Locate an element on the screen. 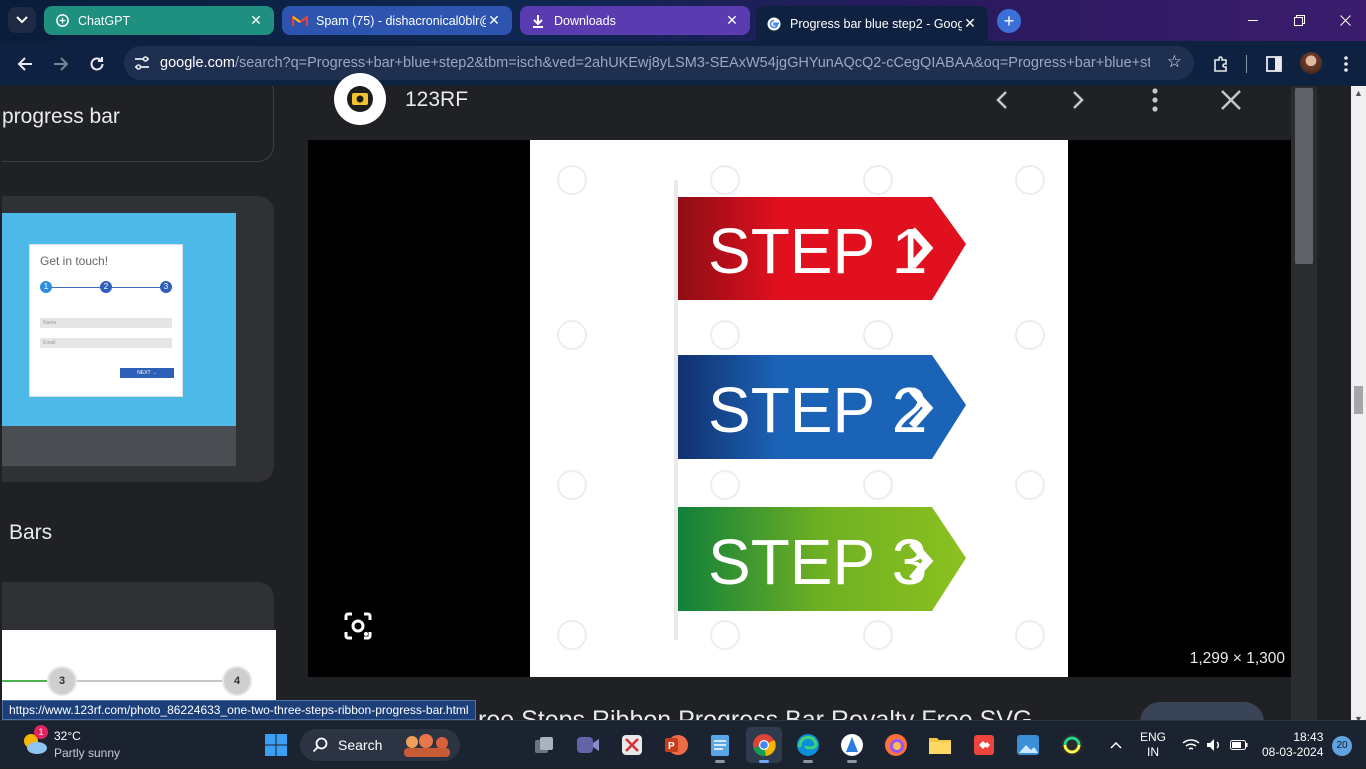  chrome-icon is located at coordinates (764, 745).